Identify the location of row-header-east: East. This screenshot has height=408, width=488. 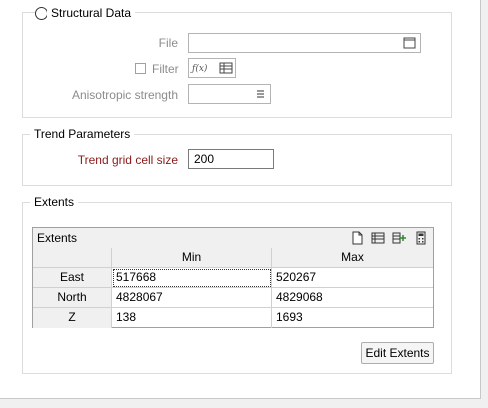
(72, 278).